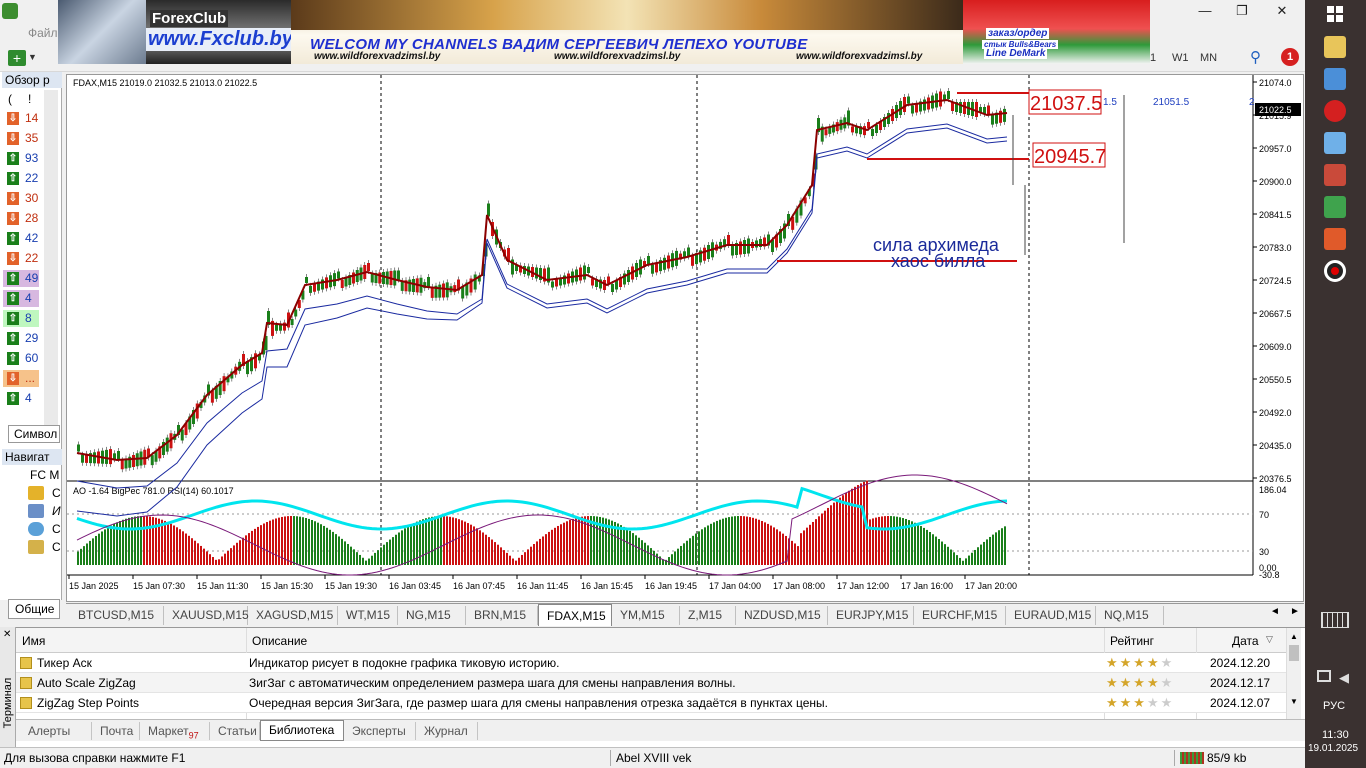 The height and width of the screenshot is (768, 1366). I want to click on metatrader-icon, so click(1335, 239).